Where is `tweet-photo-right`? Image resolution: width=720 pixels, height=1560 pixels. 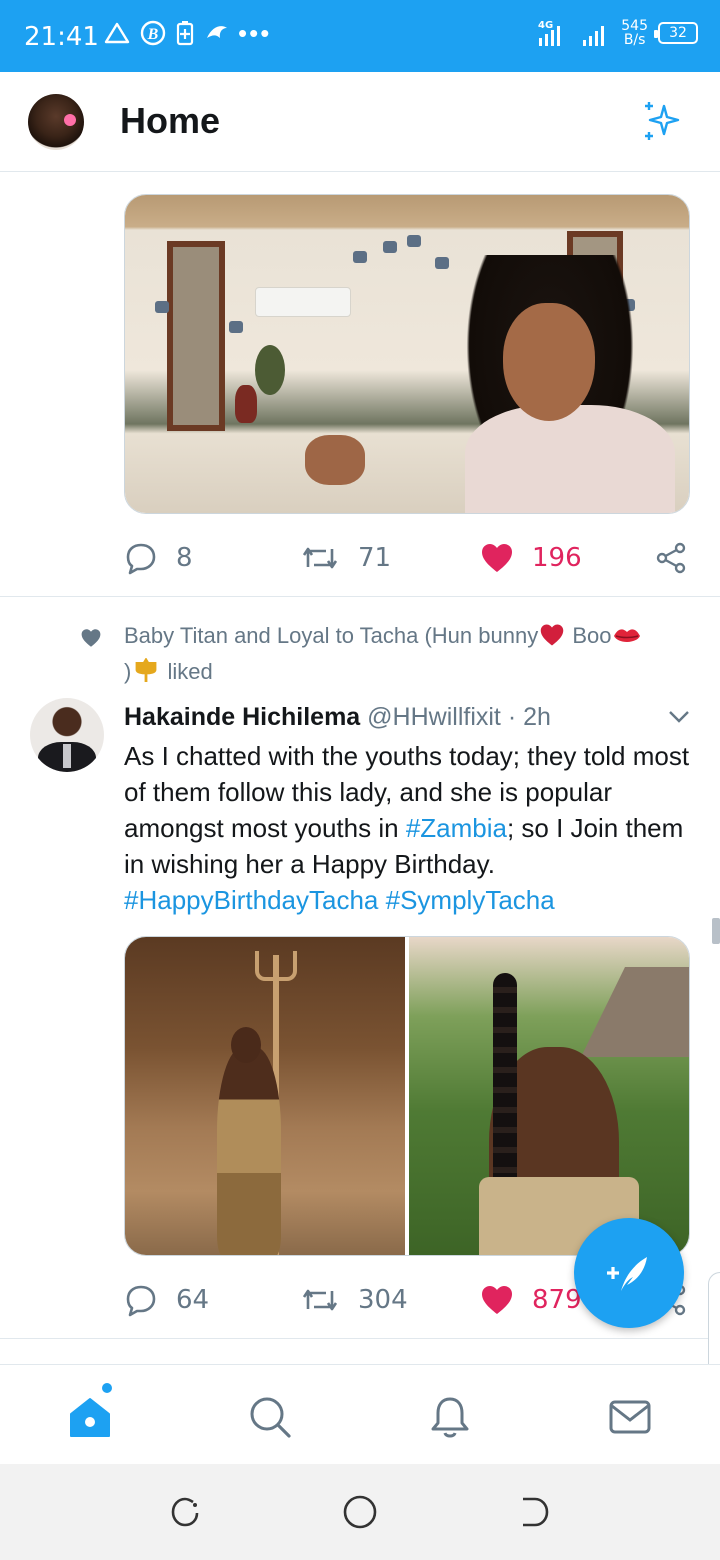
tweet-photo-right is located at coordinates (549, 1096).